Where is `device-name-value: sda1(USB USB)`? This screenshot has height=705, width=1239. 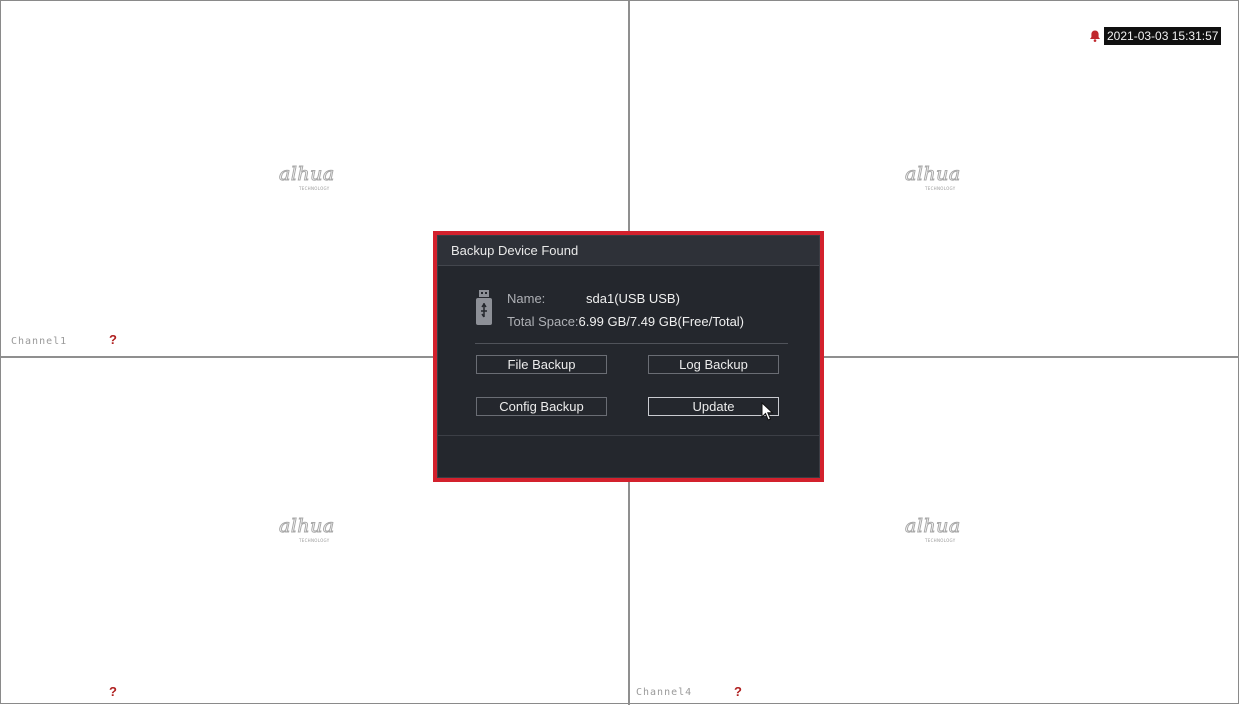 device-name-value: sda1(USB USB) is located at coordinates (633, 298).